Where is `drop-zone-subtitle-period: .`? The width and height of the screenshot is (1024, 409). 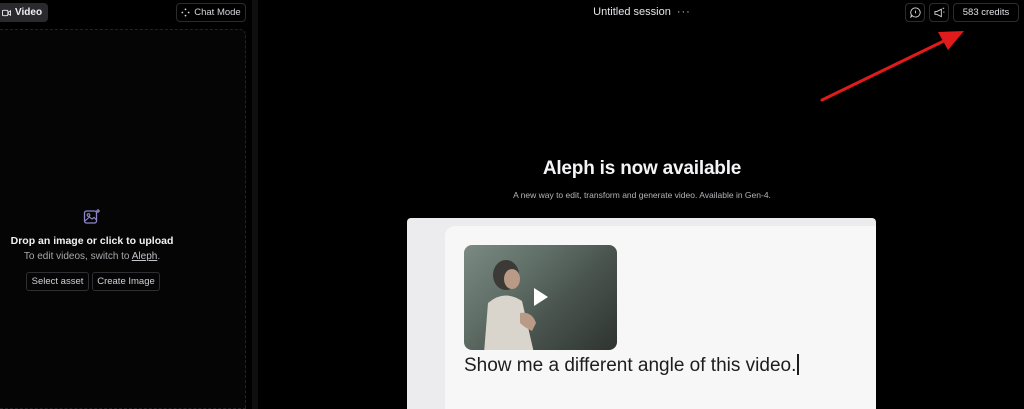
drop-zone-subtitle-period: . is located at coordinates (159, 256).